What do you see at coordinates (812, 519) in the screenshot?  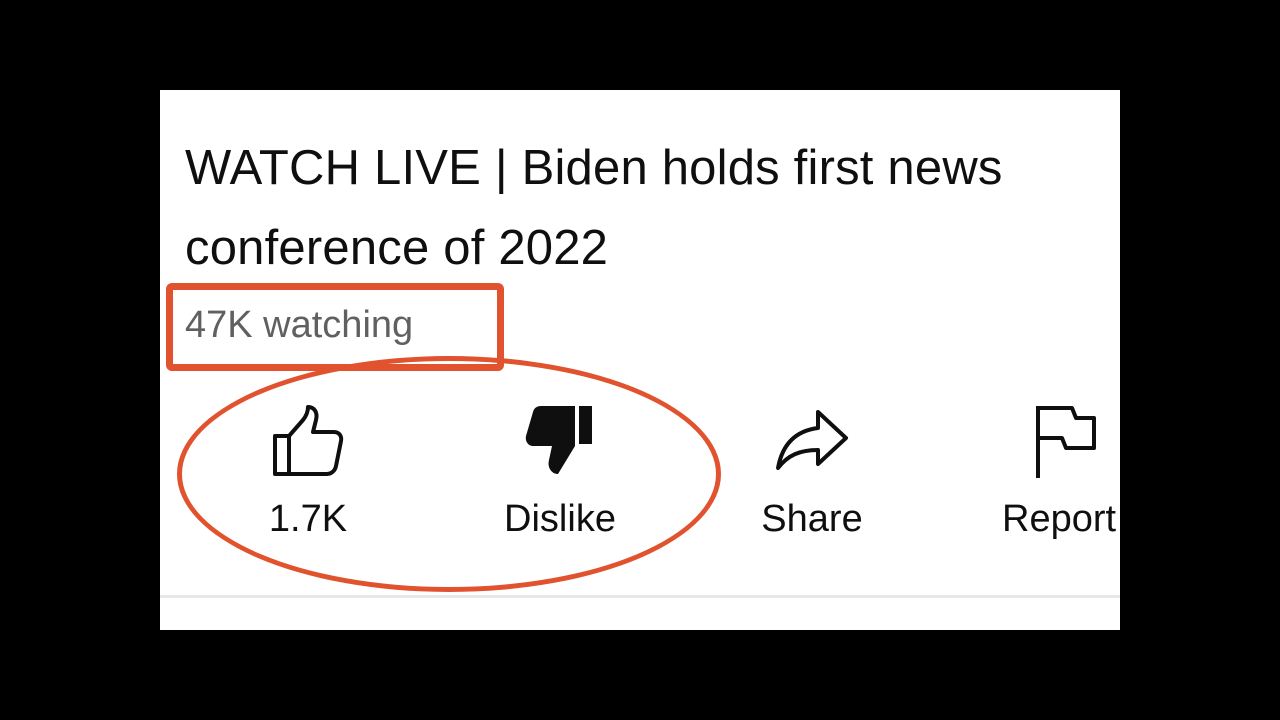 I see `share-label: Share` at bounding box center [812, 519].